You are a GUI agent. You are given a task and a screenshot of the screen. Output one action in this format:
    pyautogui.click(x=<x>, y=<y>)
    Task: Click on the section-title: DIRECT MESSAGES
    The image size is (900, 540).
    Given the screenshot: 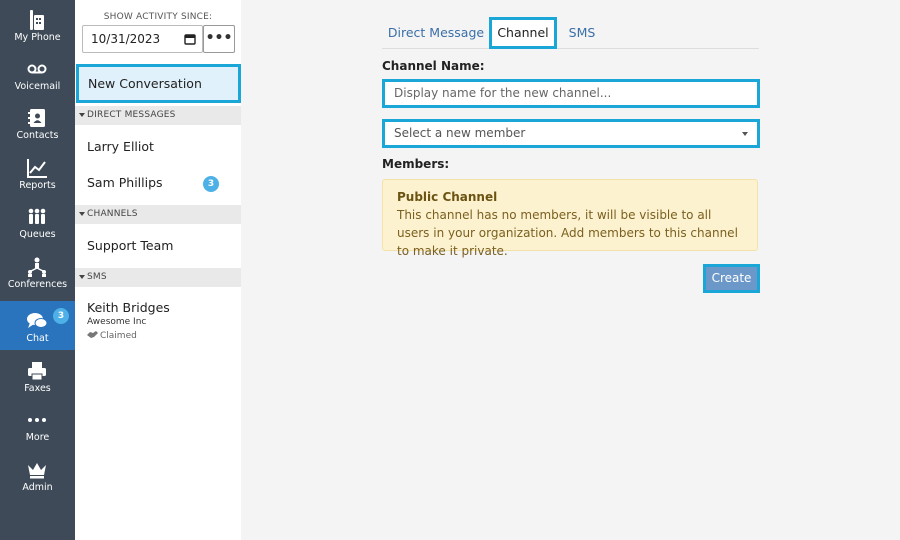 What is the action you would take?
    pyautogui.click(x=131, y=115)
    